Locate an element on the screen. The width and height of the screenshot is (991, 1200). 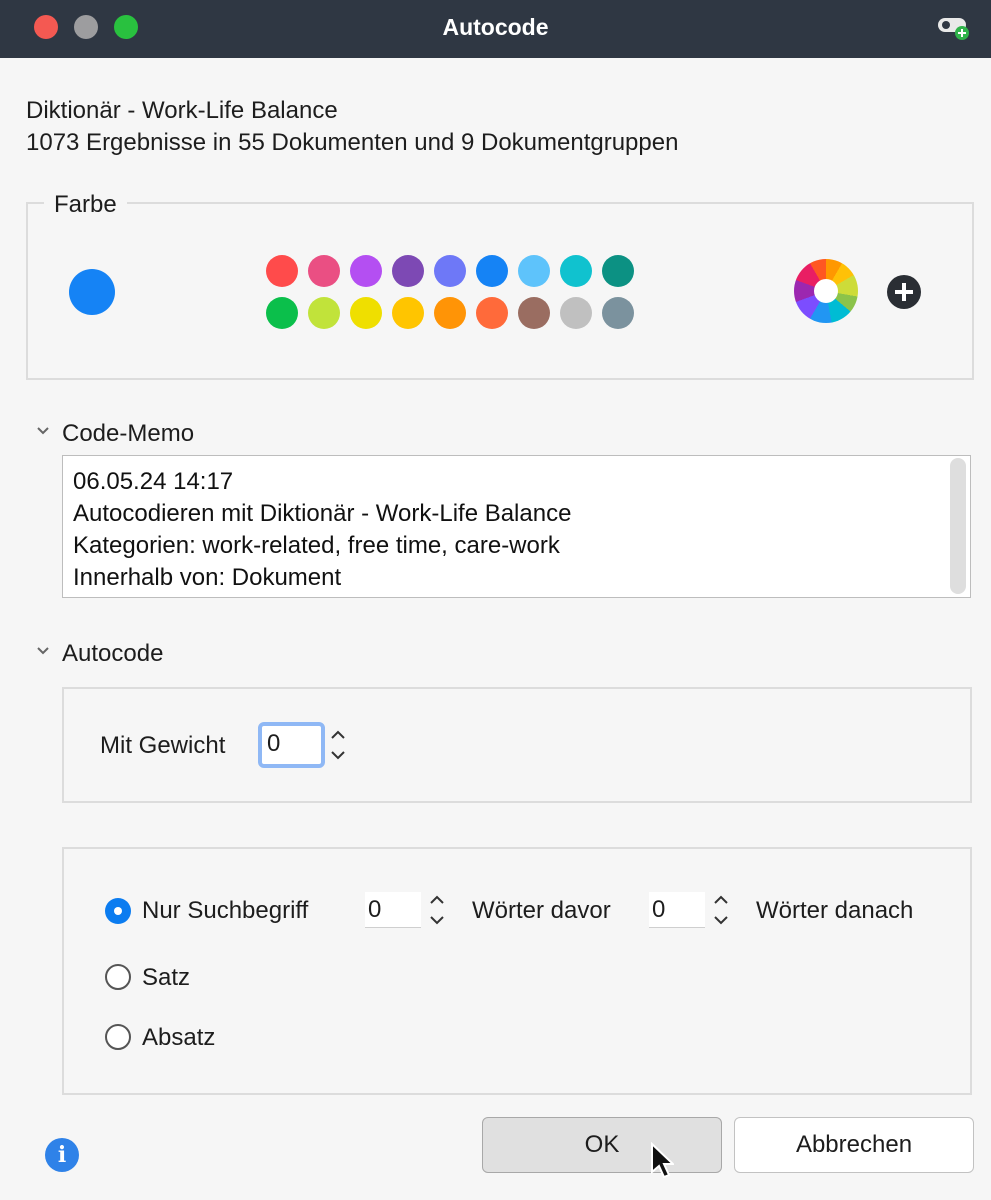
dictionary-title: Diktionär - Work-Life Balance is located at coordinates (182, 110).